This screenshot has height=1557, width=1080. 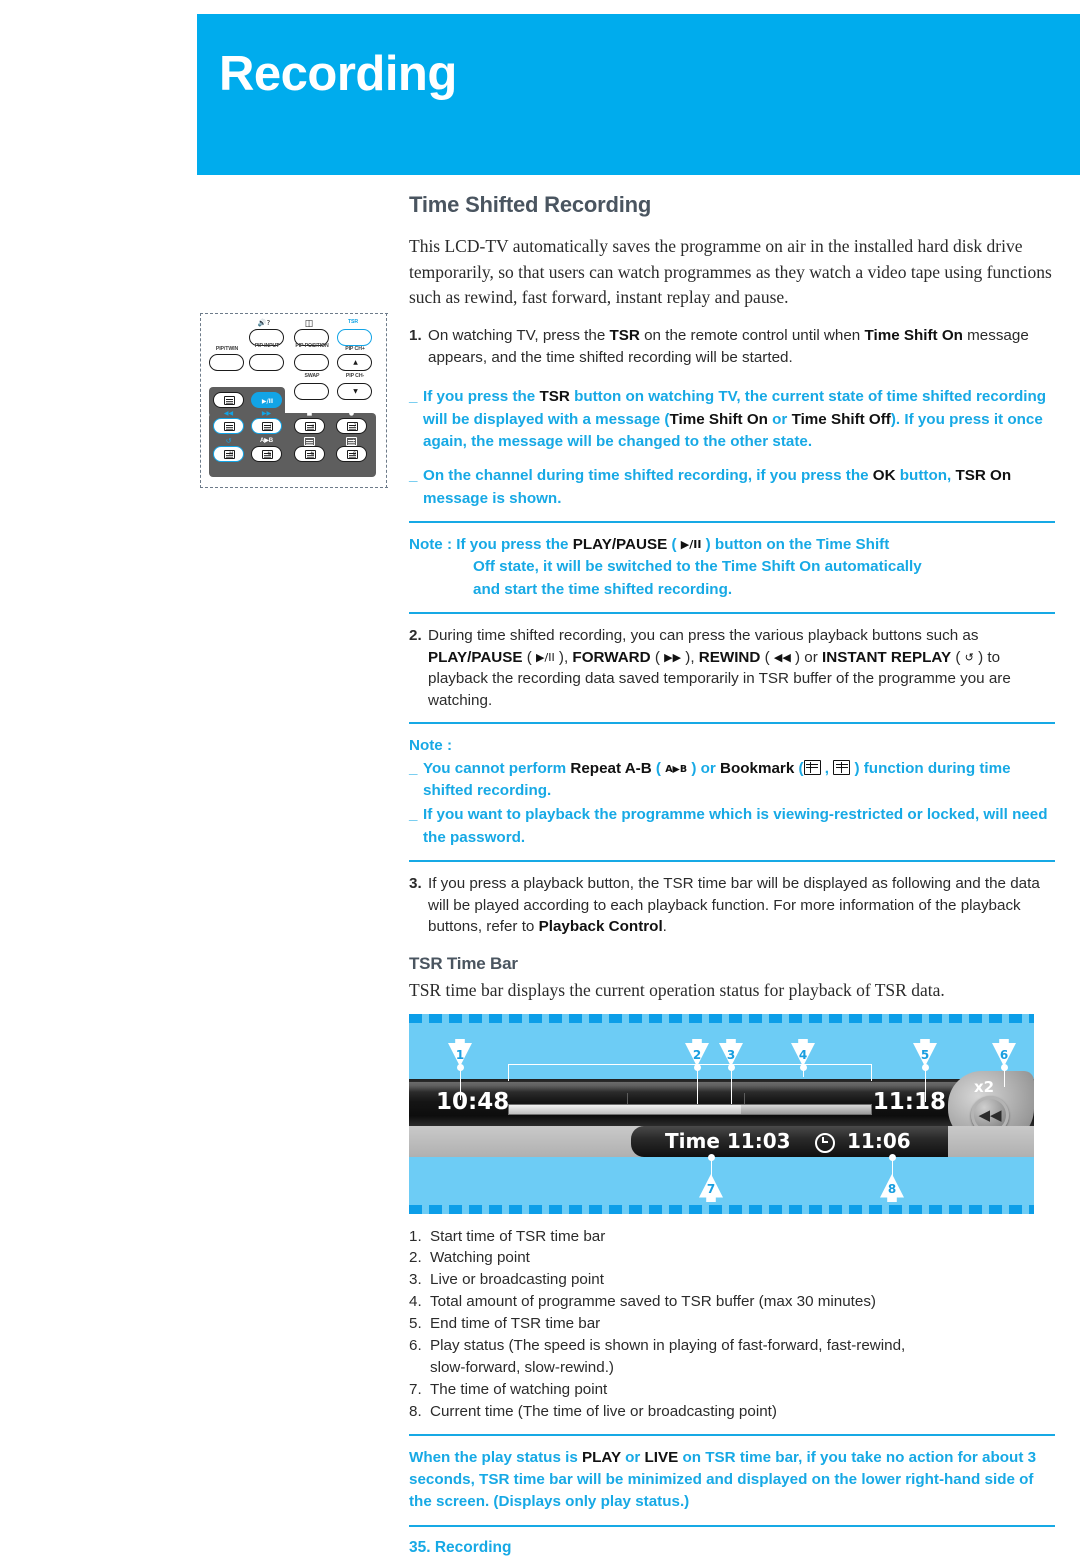 I want to click on forward-glyph: ▶▶, so click(x=673, y=657).